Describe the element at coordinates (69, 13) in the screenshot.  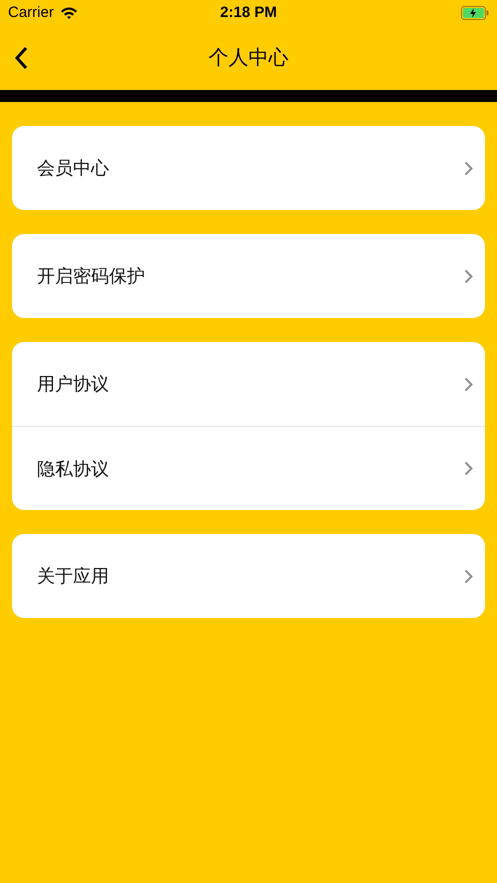
I see `wifi-icon` at that location.